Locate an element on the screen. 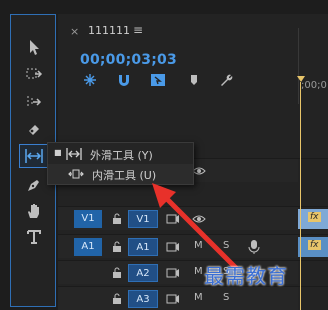 The width and height of the screenshot is (328, 310). track-select-icon is located at coordinates (34, 73).